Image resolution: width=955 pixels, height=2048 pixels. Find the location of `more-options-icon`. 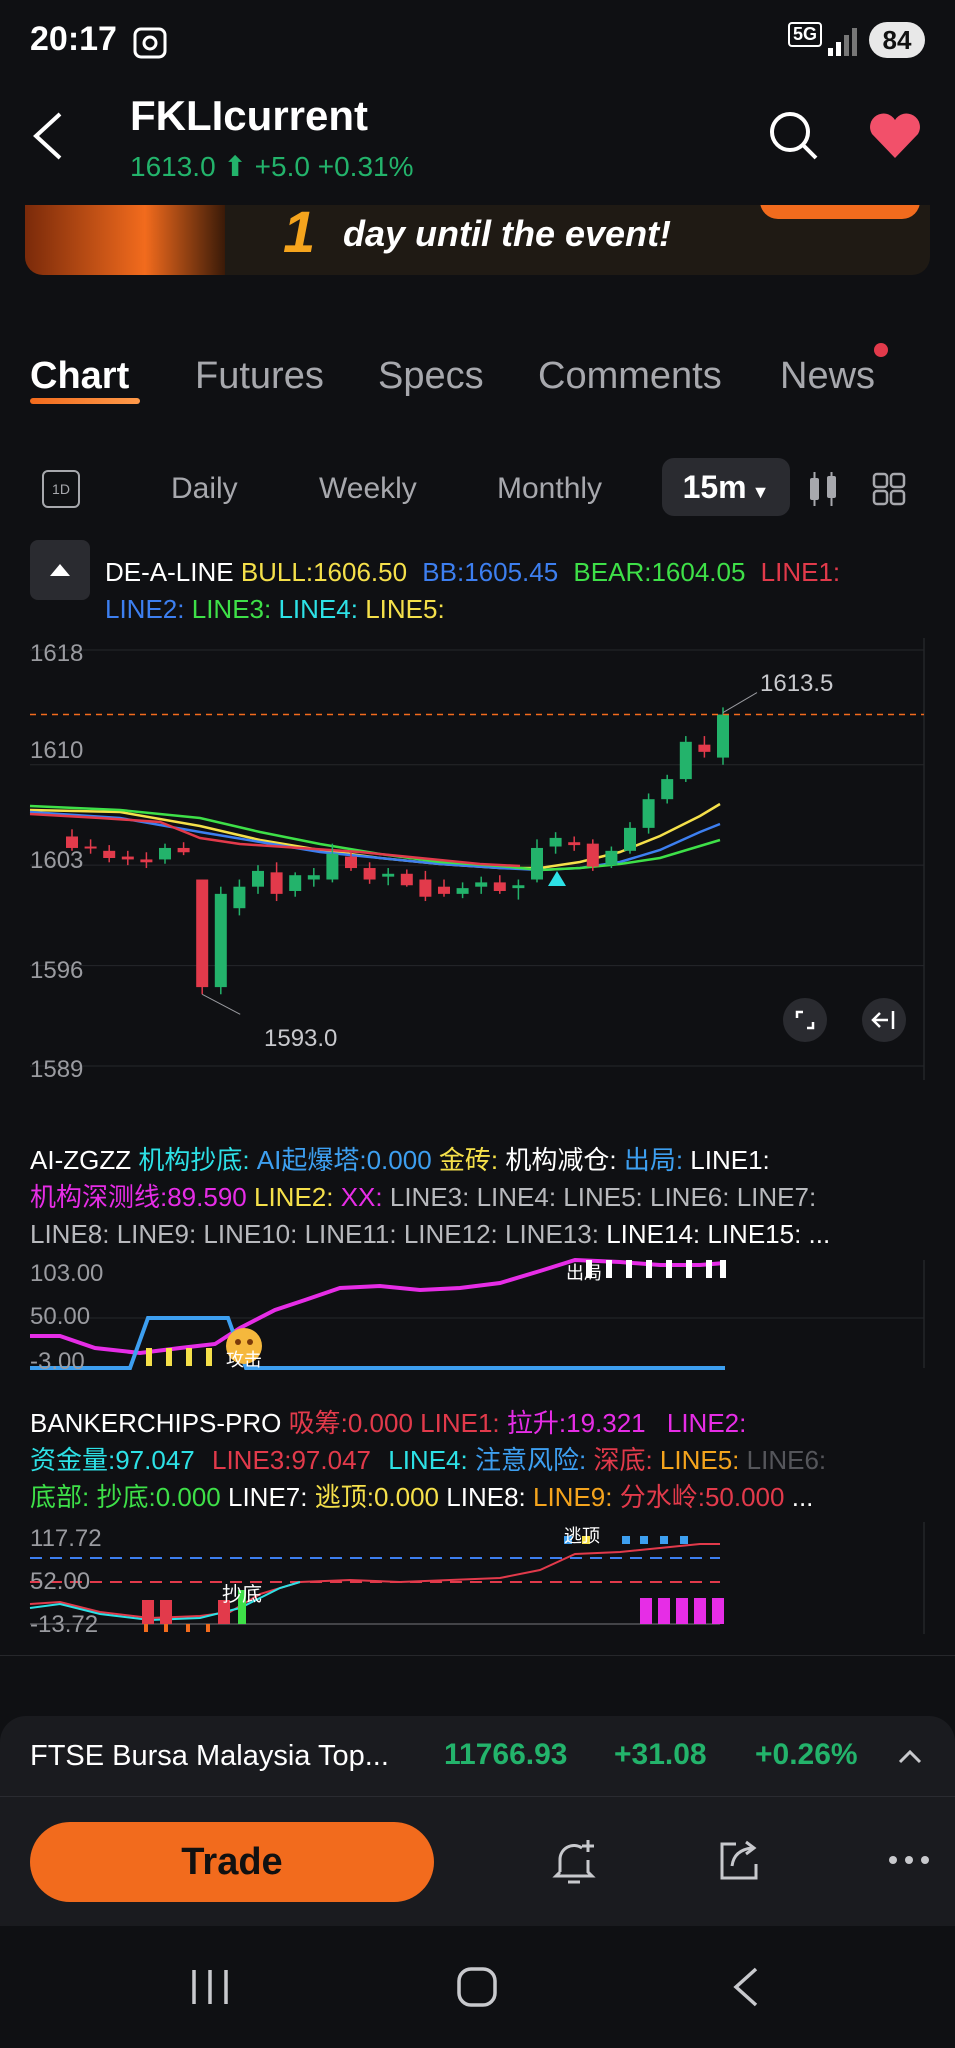

more-options-icon is located at coordinates (909, 1860).